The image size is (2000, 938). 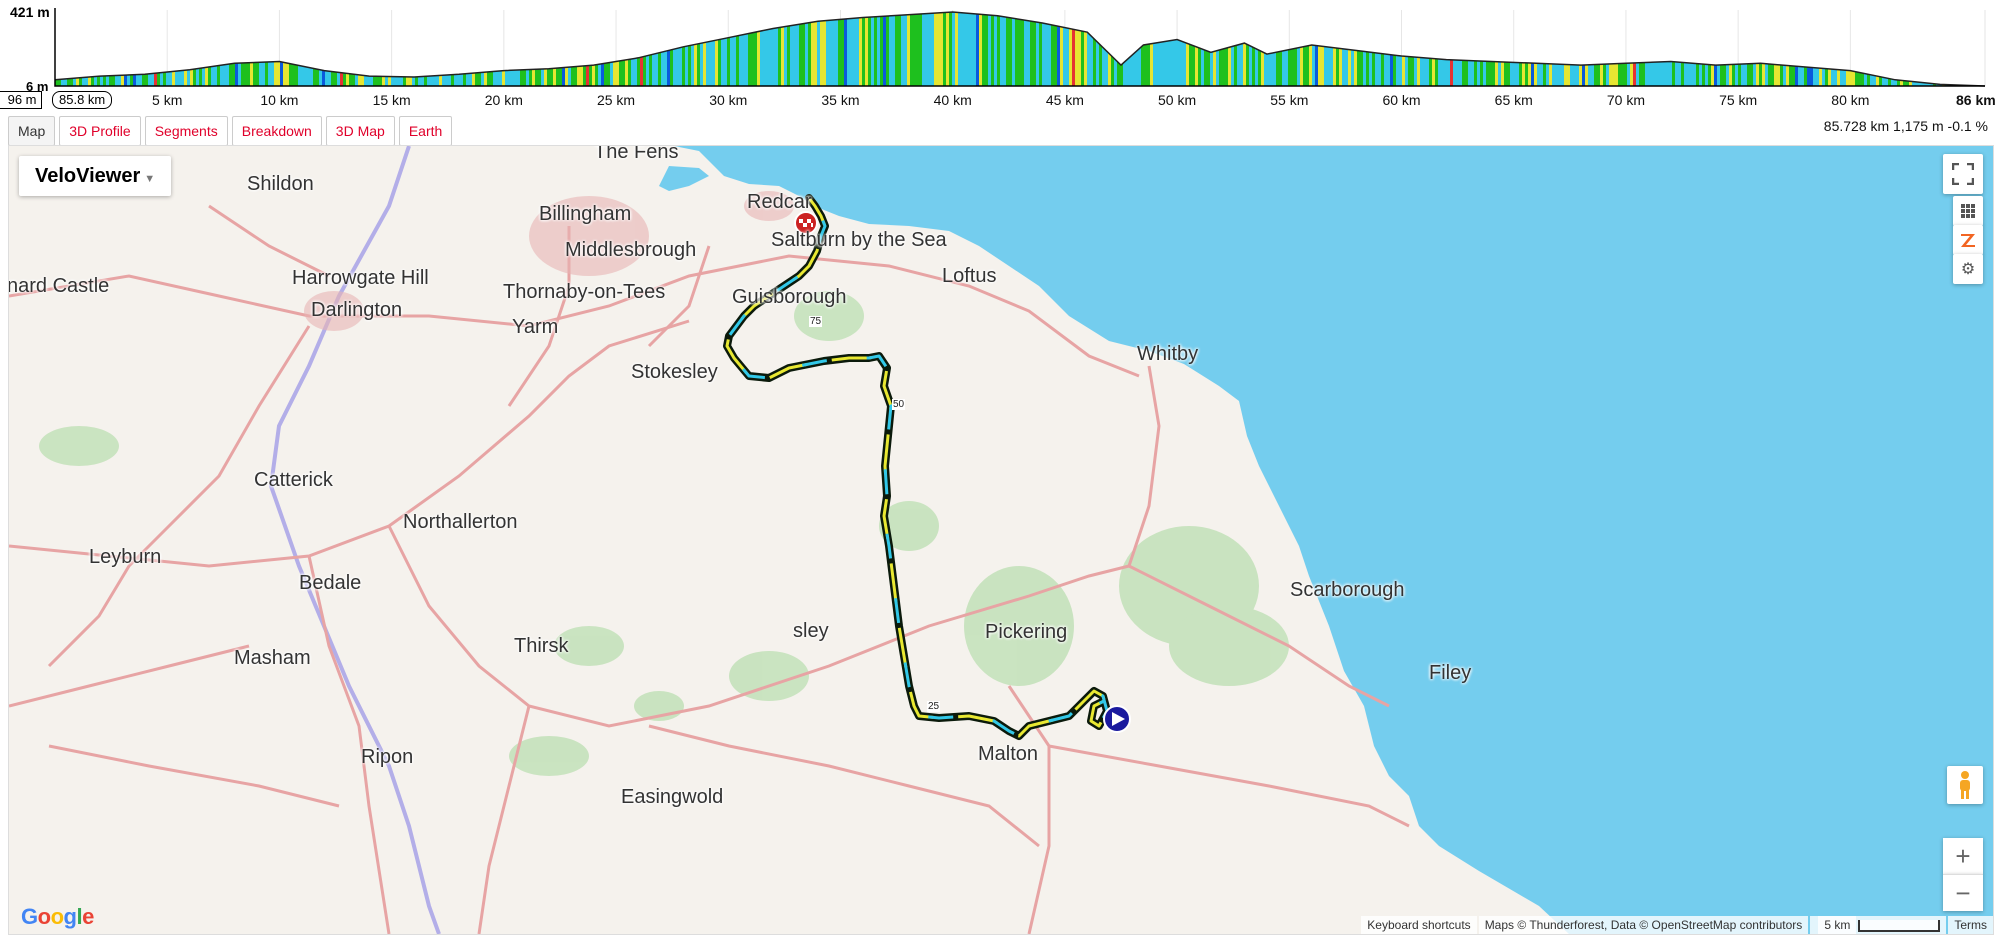 I want to click on zoom-out-button: −, so click(x=1963, y=892).